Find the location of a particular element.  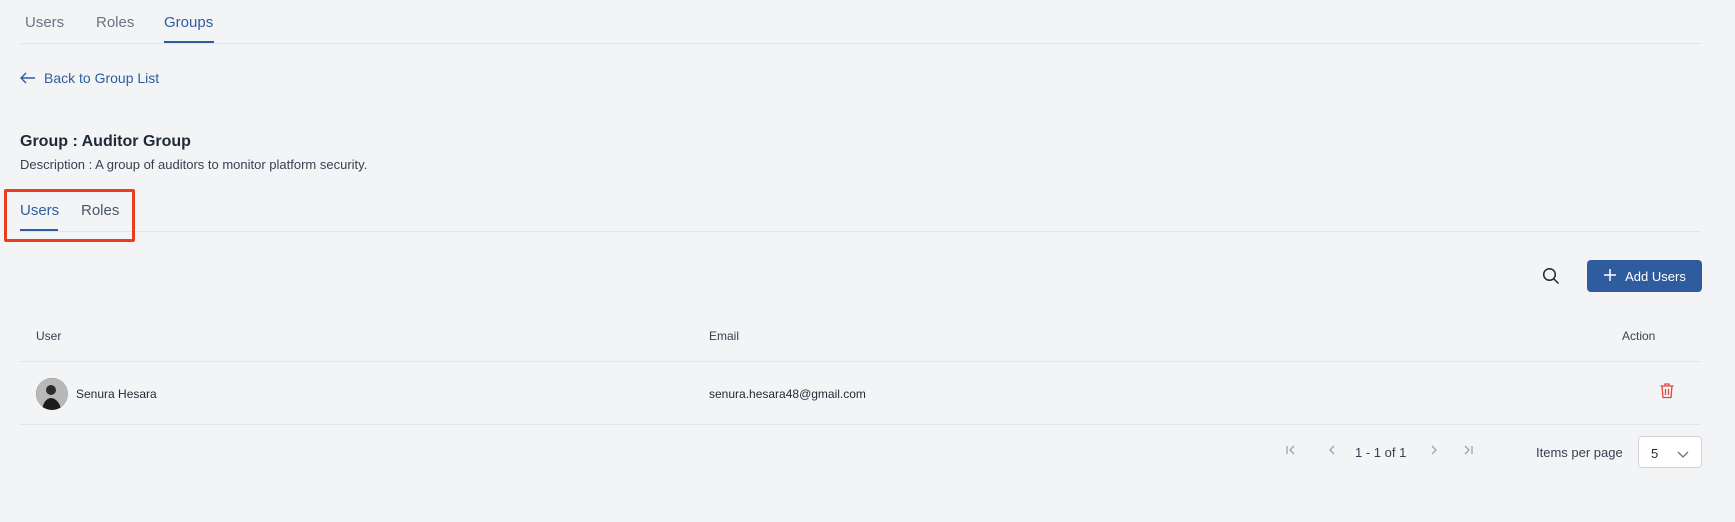

items-per-page-label: Items per page is located at coordinates (1579, 452).